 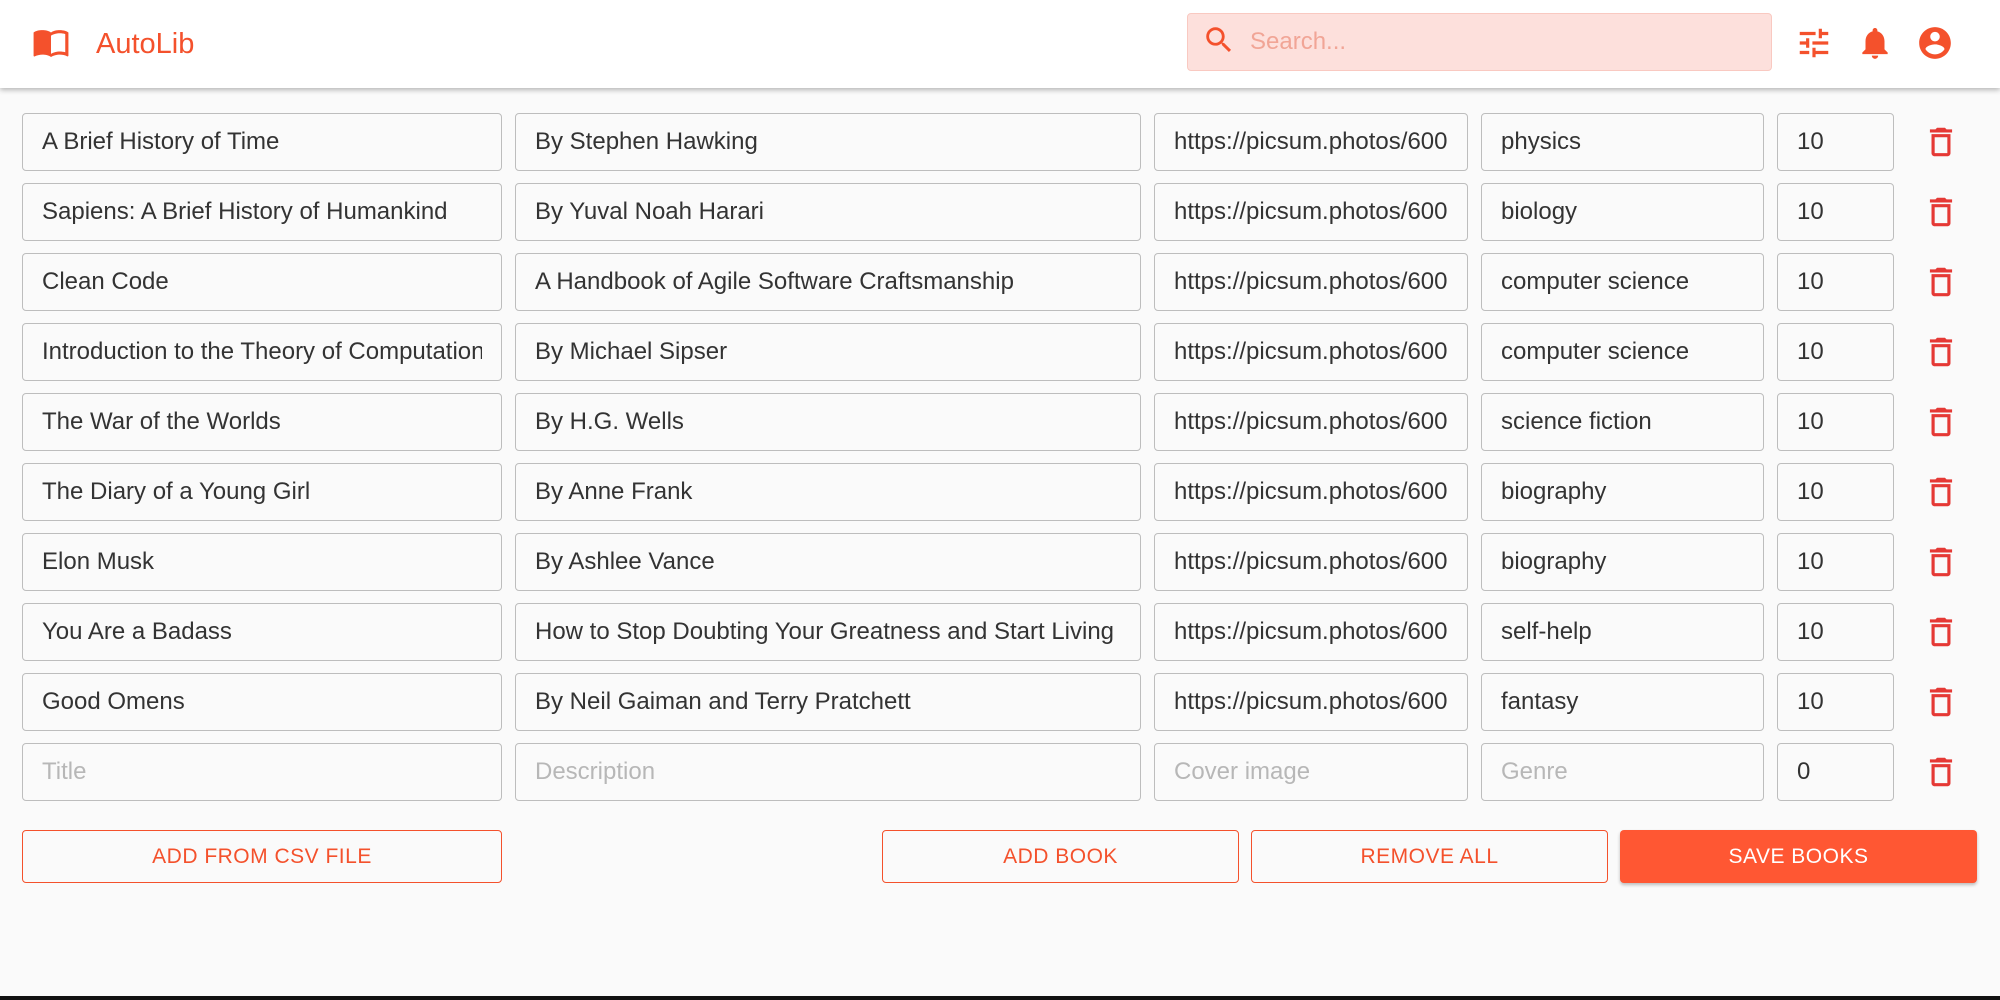 I want to click on bell-icon, so click(x=1875, y=43).